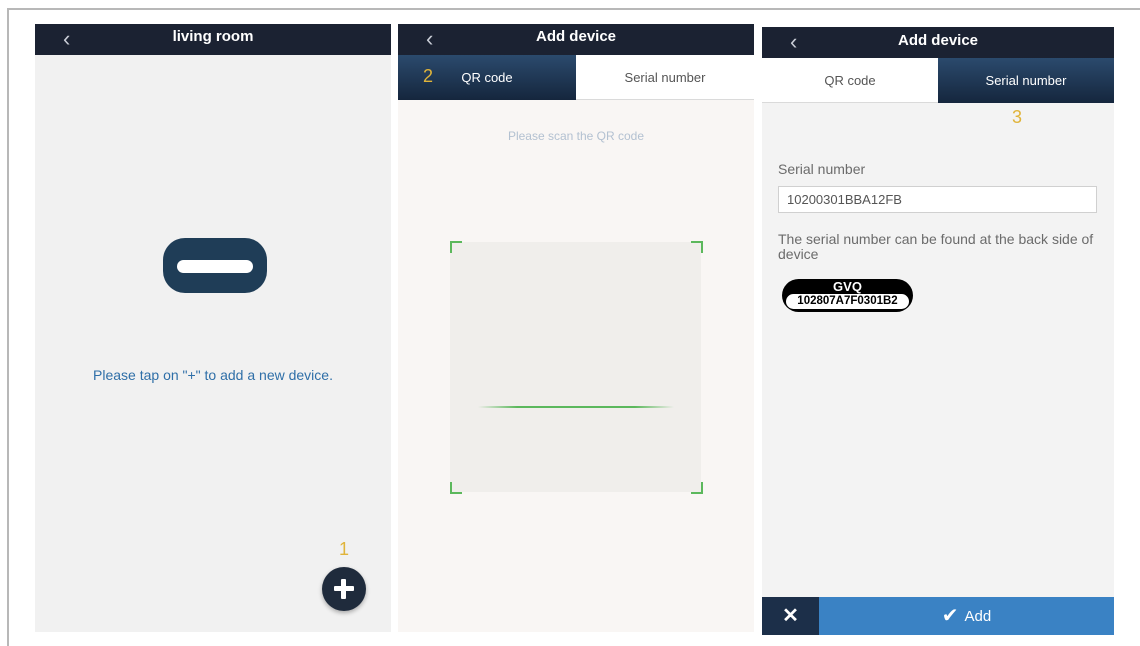 This screenshot has width=1140, height=646. I want to click on qr-scanner-viewfinder, so click(575, 367).